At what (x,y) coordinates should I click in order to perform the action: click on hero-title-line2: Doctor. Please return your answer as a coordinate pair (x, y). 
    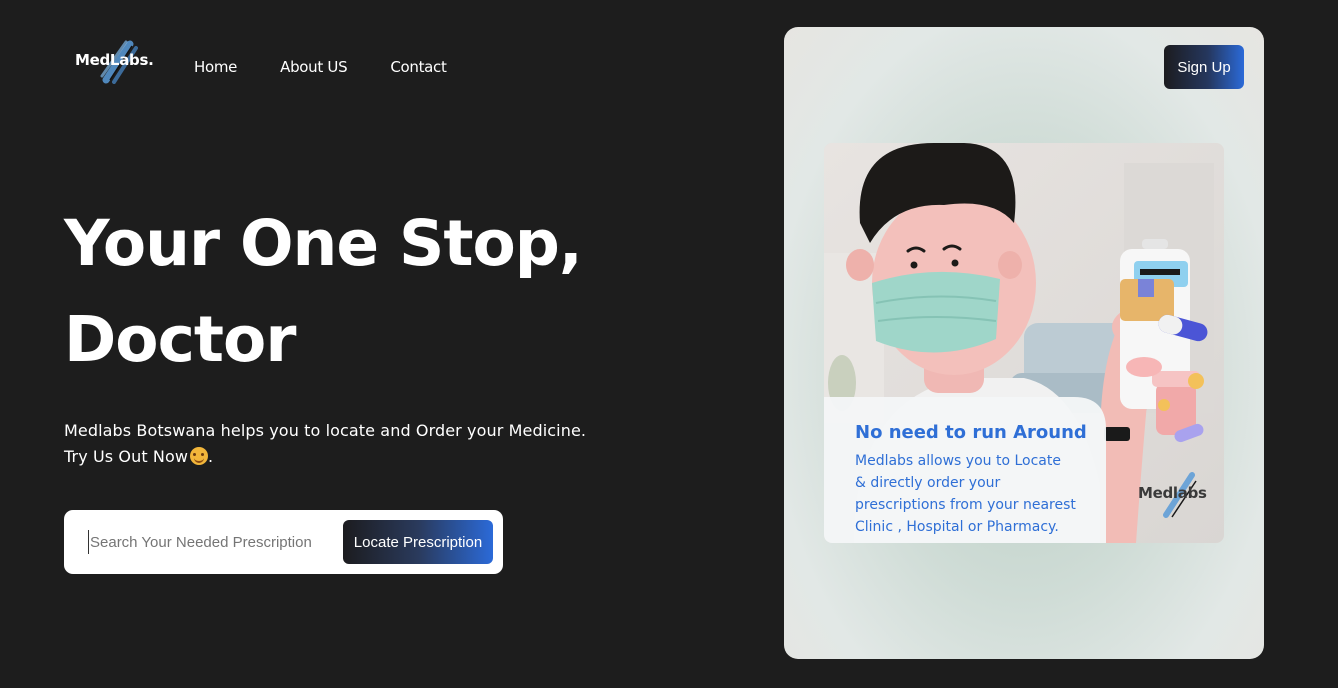
    Looking at the image, I should click on (180, 339).